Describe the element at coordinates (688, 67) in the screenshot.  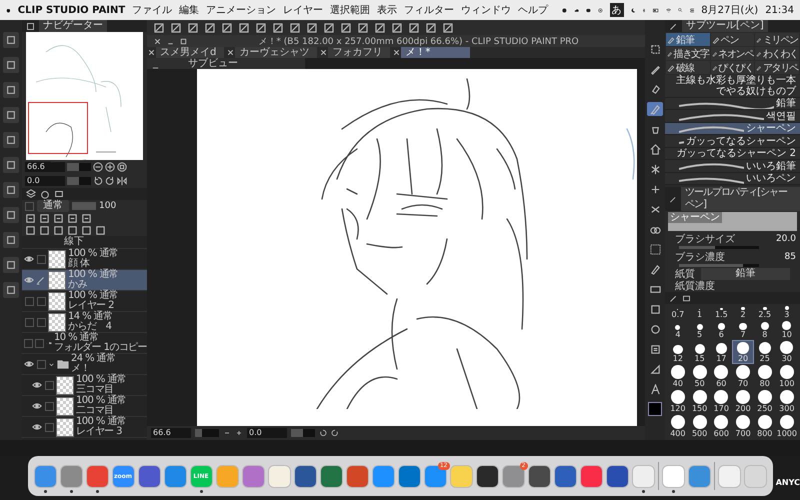
I see `sub-tool-group: 破線` at that location.